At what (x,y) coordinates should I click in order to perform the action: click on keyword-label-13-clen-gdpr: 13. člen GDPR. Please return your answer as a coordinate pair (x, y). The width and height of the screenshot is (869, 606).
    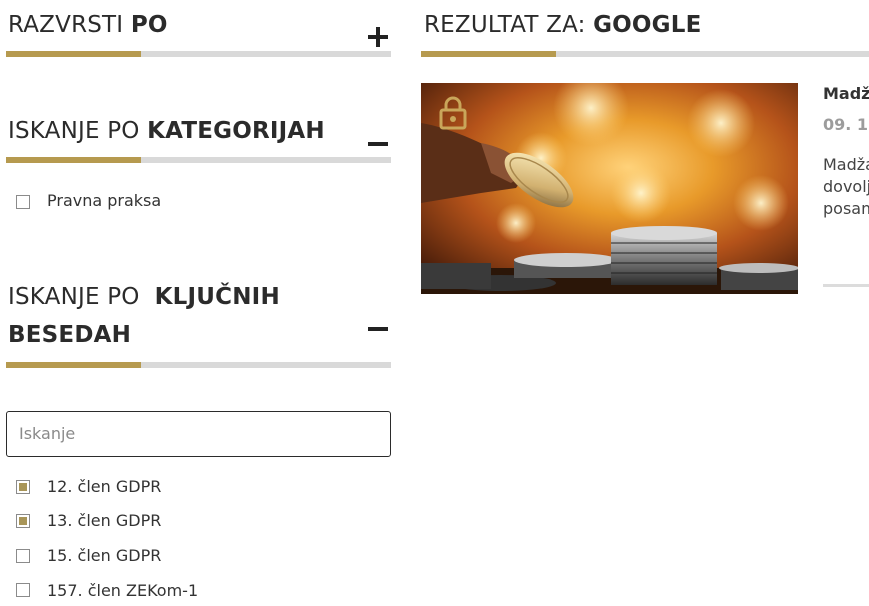
    Looking at the image, I should click on (104, 520).